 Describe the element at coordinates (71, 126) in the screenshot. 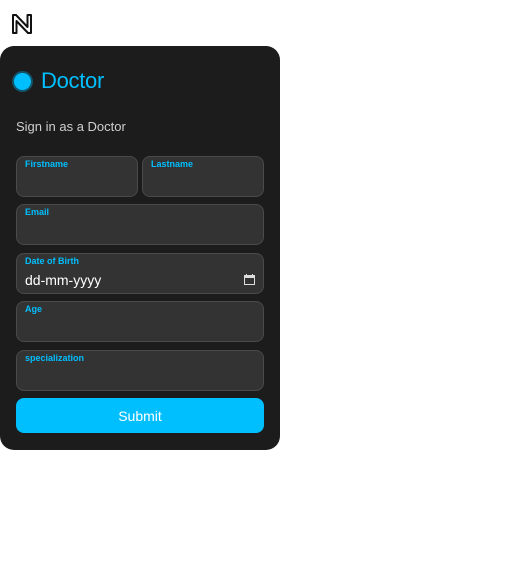

I see `card-subtitle: Sign in as a Doctor` at that location.